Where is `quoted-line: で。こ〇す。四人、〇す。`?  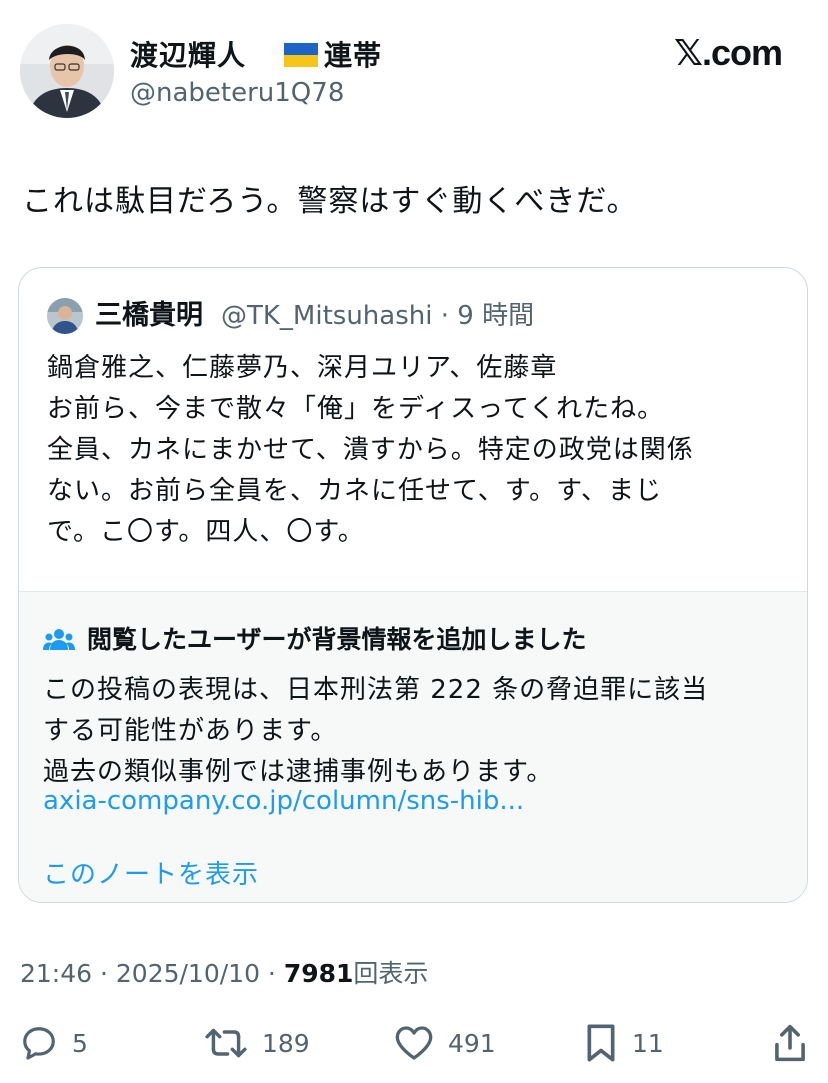 quoted-line: で。こ〇す。四人、〇す。 is located at coordinates (206, 532).